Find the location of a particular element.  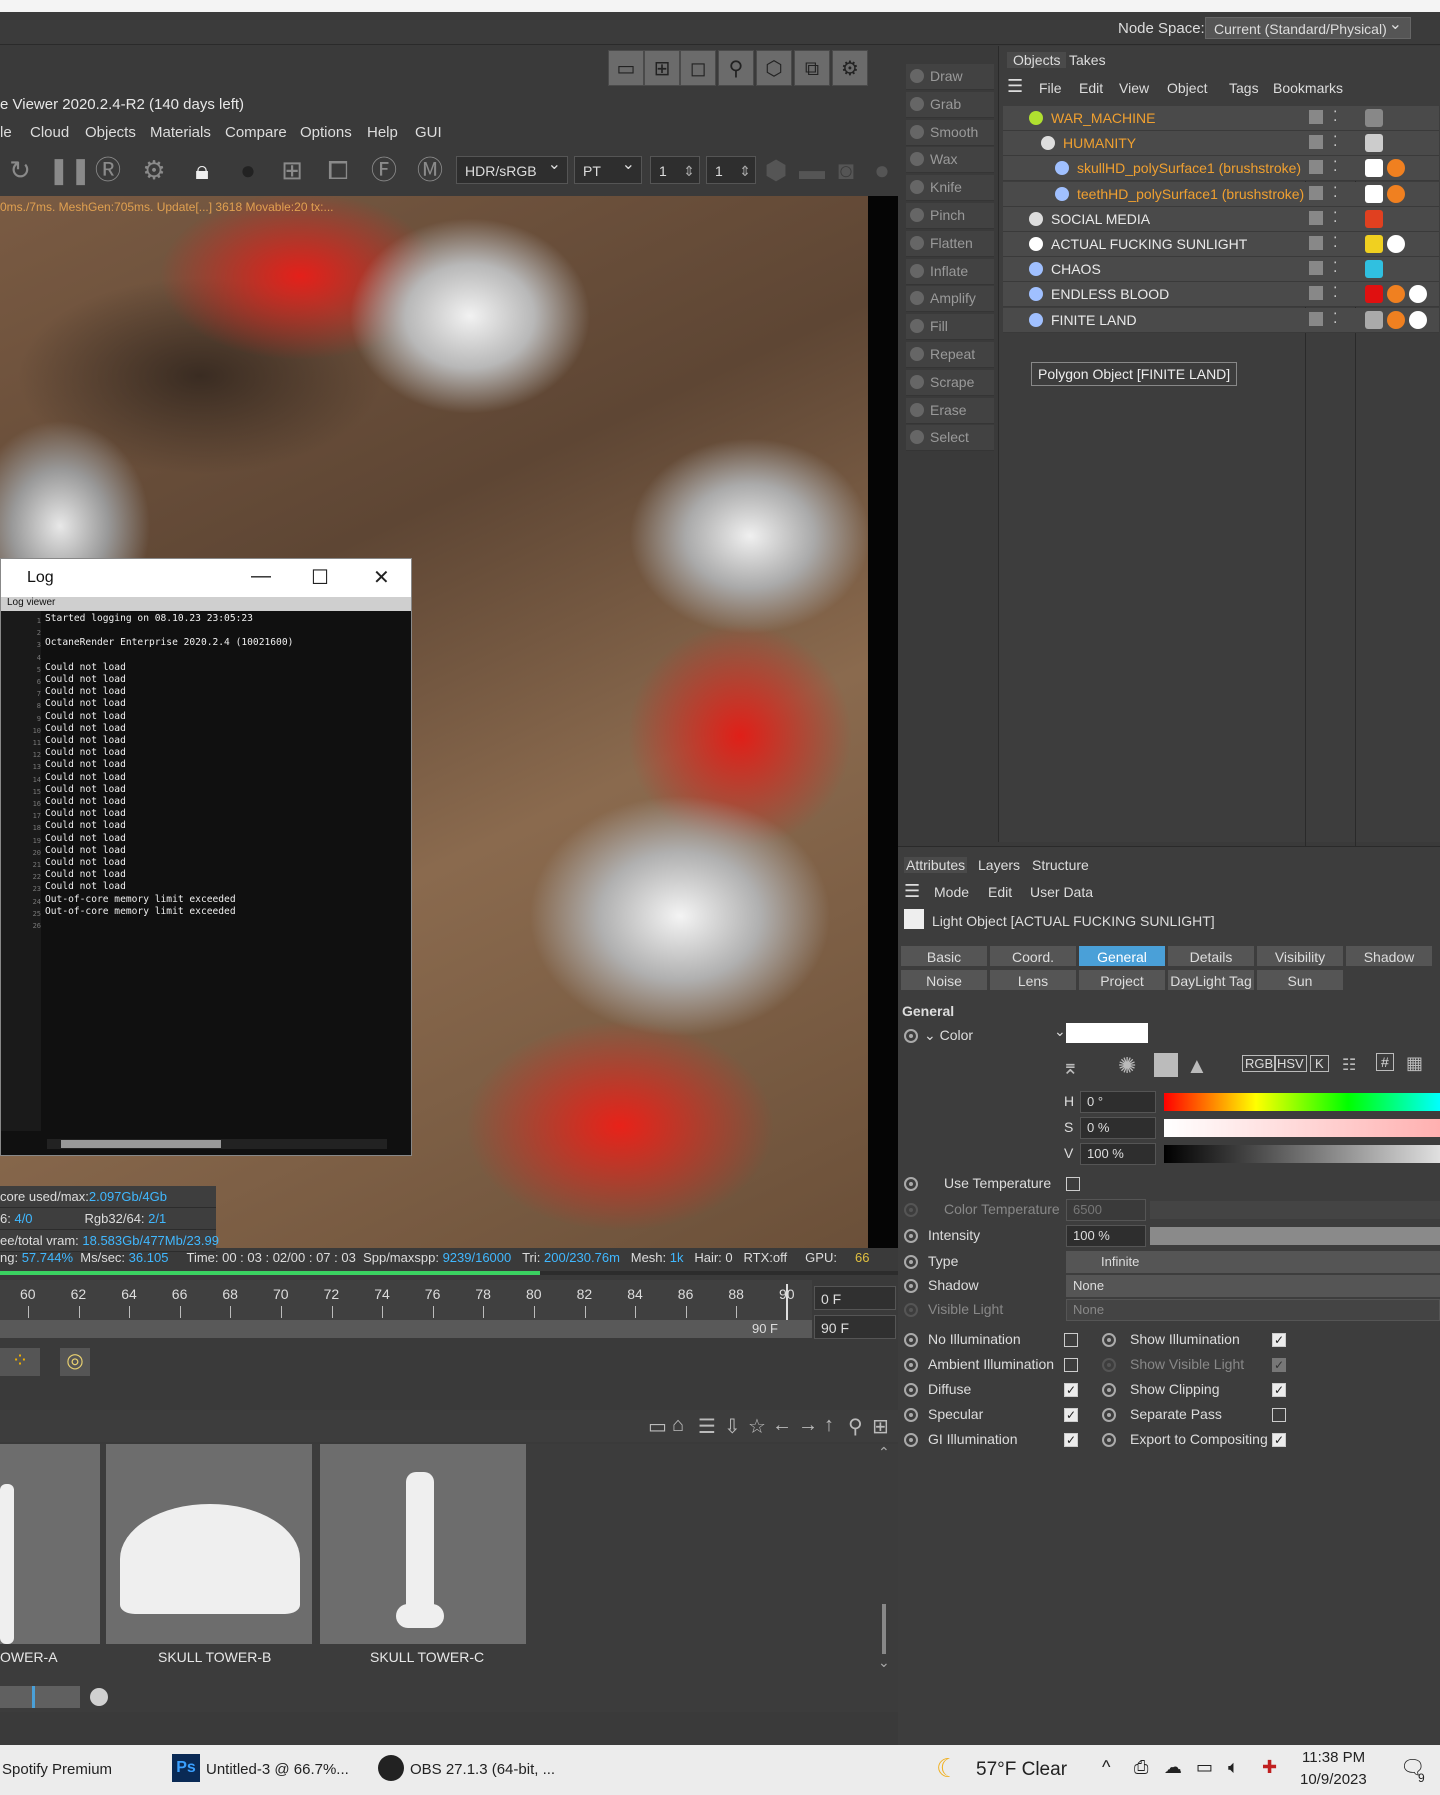

region-add-icon: ⊞ is located at coordinates (292, 170).